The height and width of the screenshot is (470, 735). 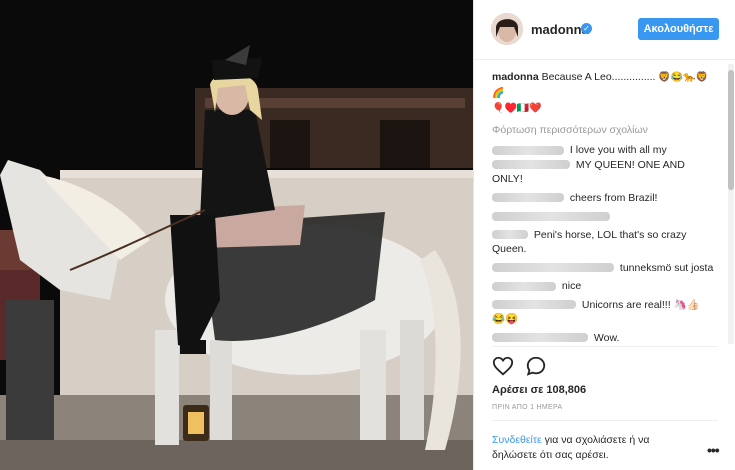 What do you see at coordinates (713, 450) in the screenshot?
I see `more-options-icon: •••` at bounding box center [713, 450].